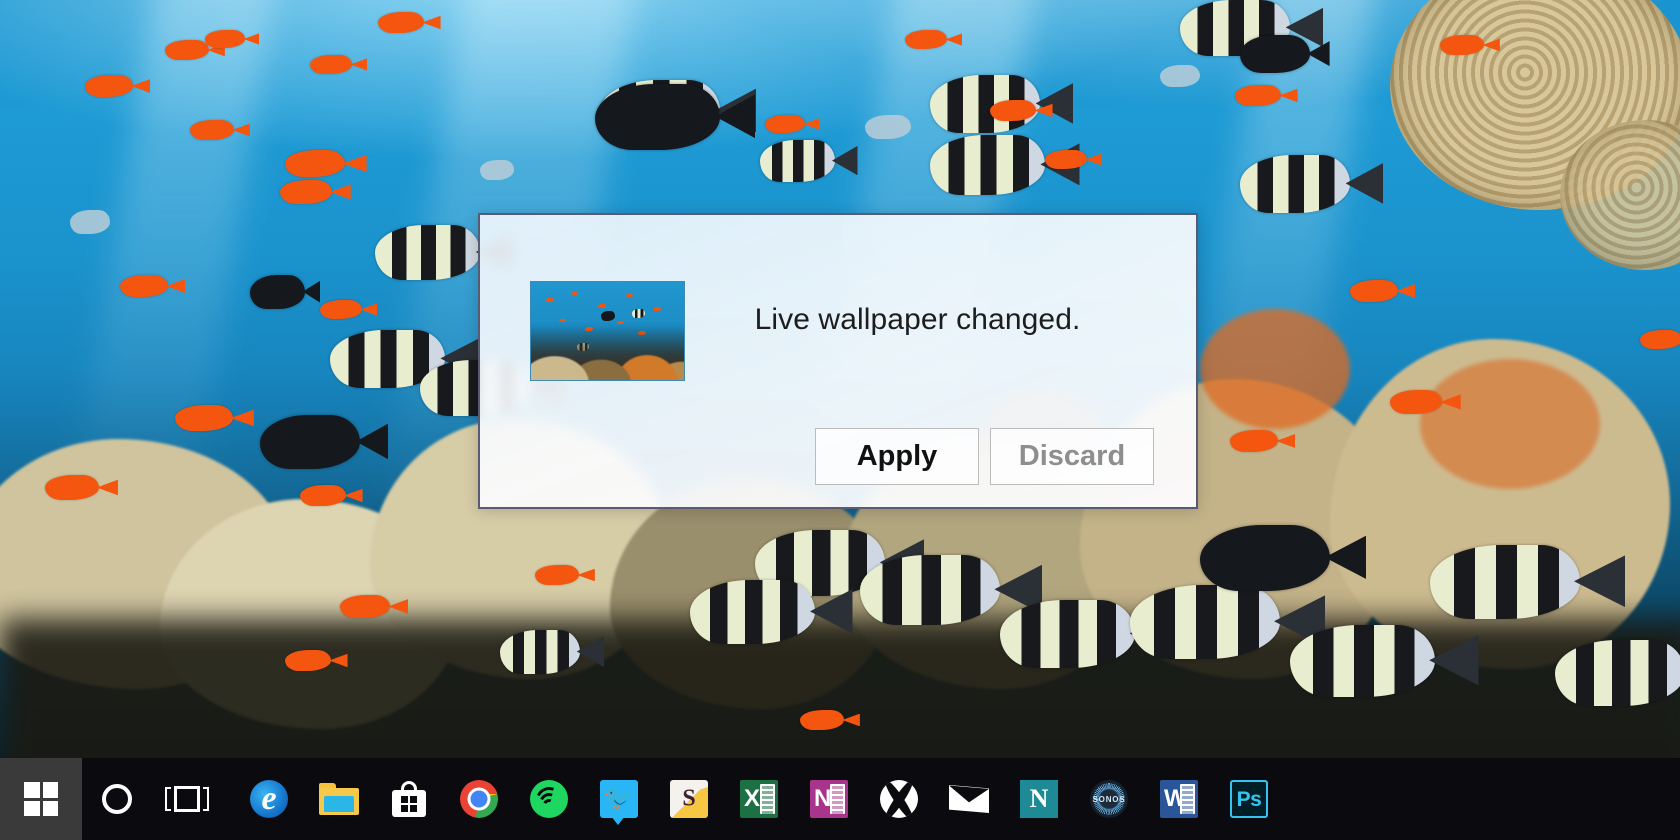 Image resolution: width=1680 pixels, height=840 pixels. I want to click on taskbar-icon-onenote: N, so click(829, 799).